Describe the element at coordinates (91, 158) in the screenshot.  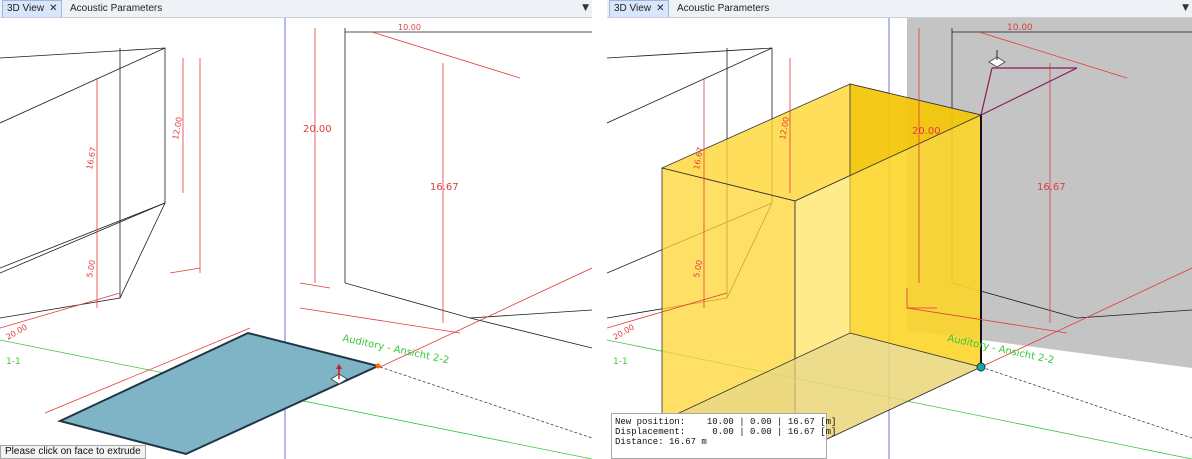
I see `dim-label-1667-small: 16.67` at that location.